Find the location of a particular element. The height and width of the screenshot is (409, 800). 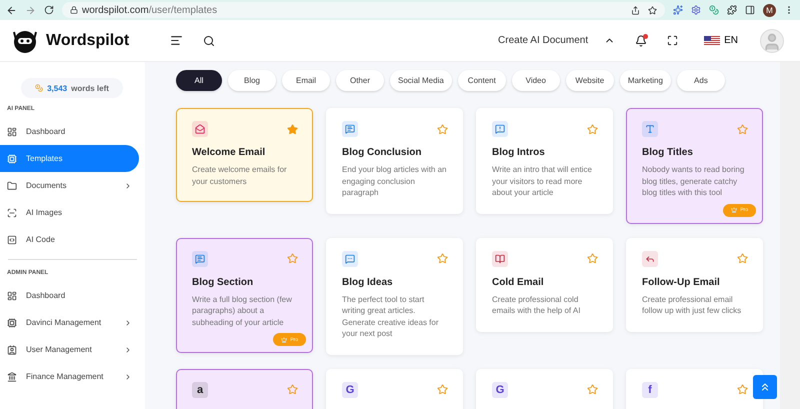

template-card: f is located at coordinates (694, 388).